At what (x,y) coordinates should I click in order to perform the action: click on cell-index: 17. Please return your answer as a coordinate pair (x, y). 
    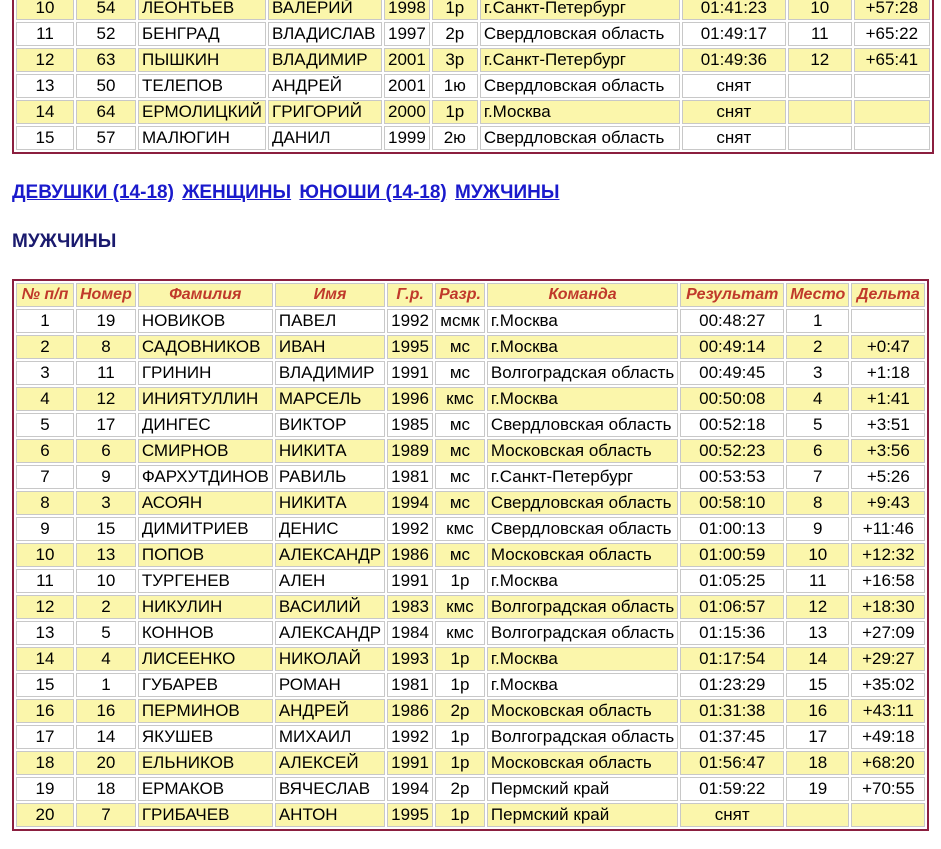
    Looking at the image, I should click on (45, 737).